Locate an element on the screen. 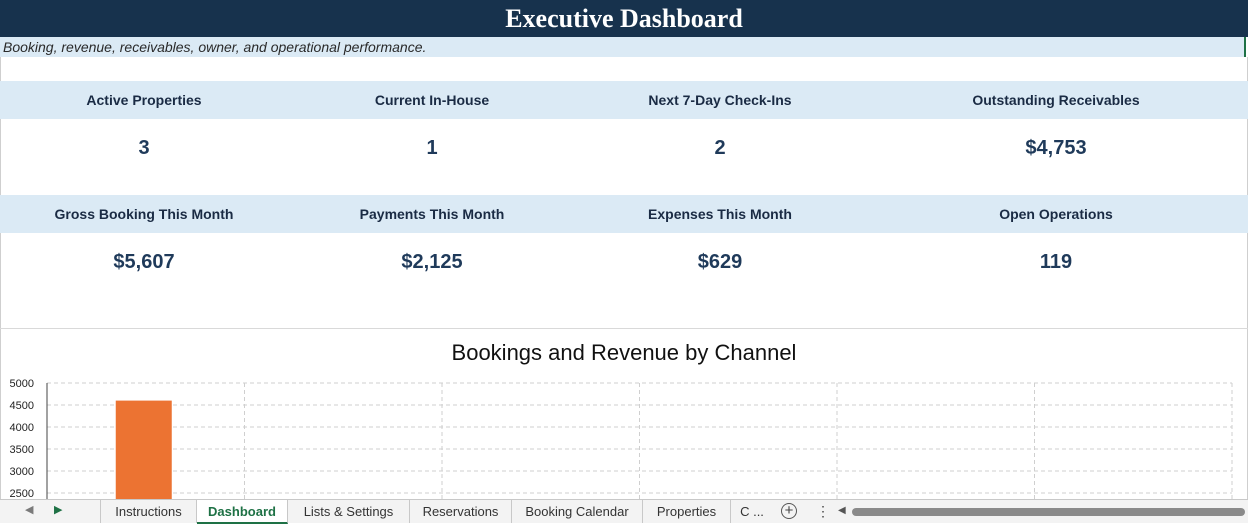 The width and height of the screenshot is (1248, 524). kpi-value-current-in-house: 1 is located at coordinates (432, 148).